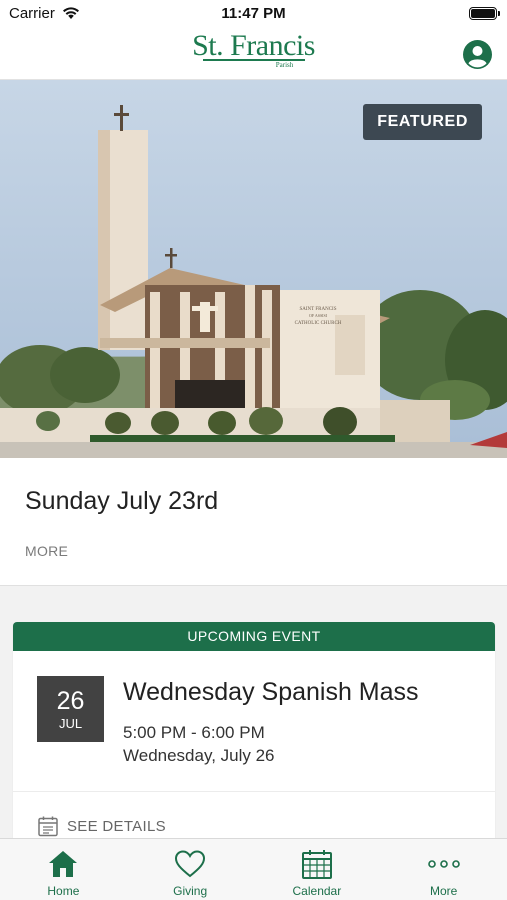 This screenshot has width=507, height=900. I want to click on more-dots-icon, so click(443, 863).